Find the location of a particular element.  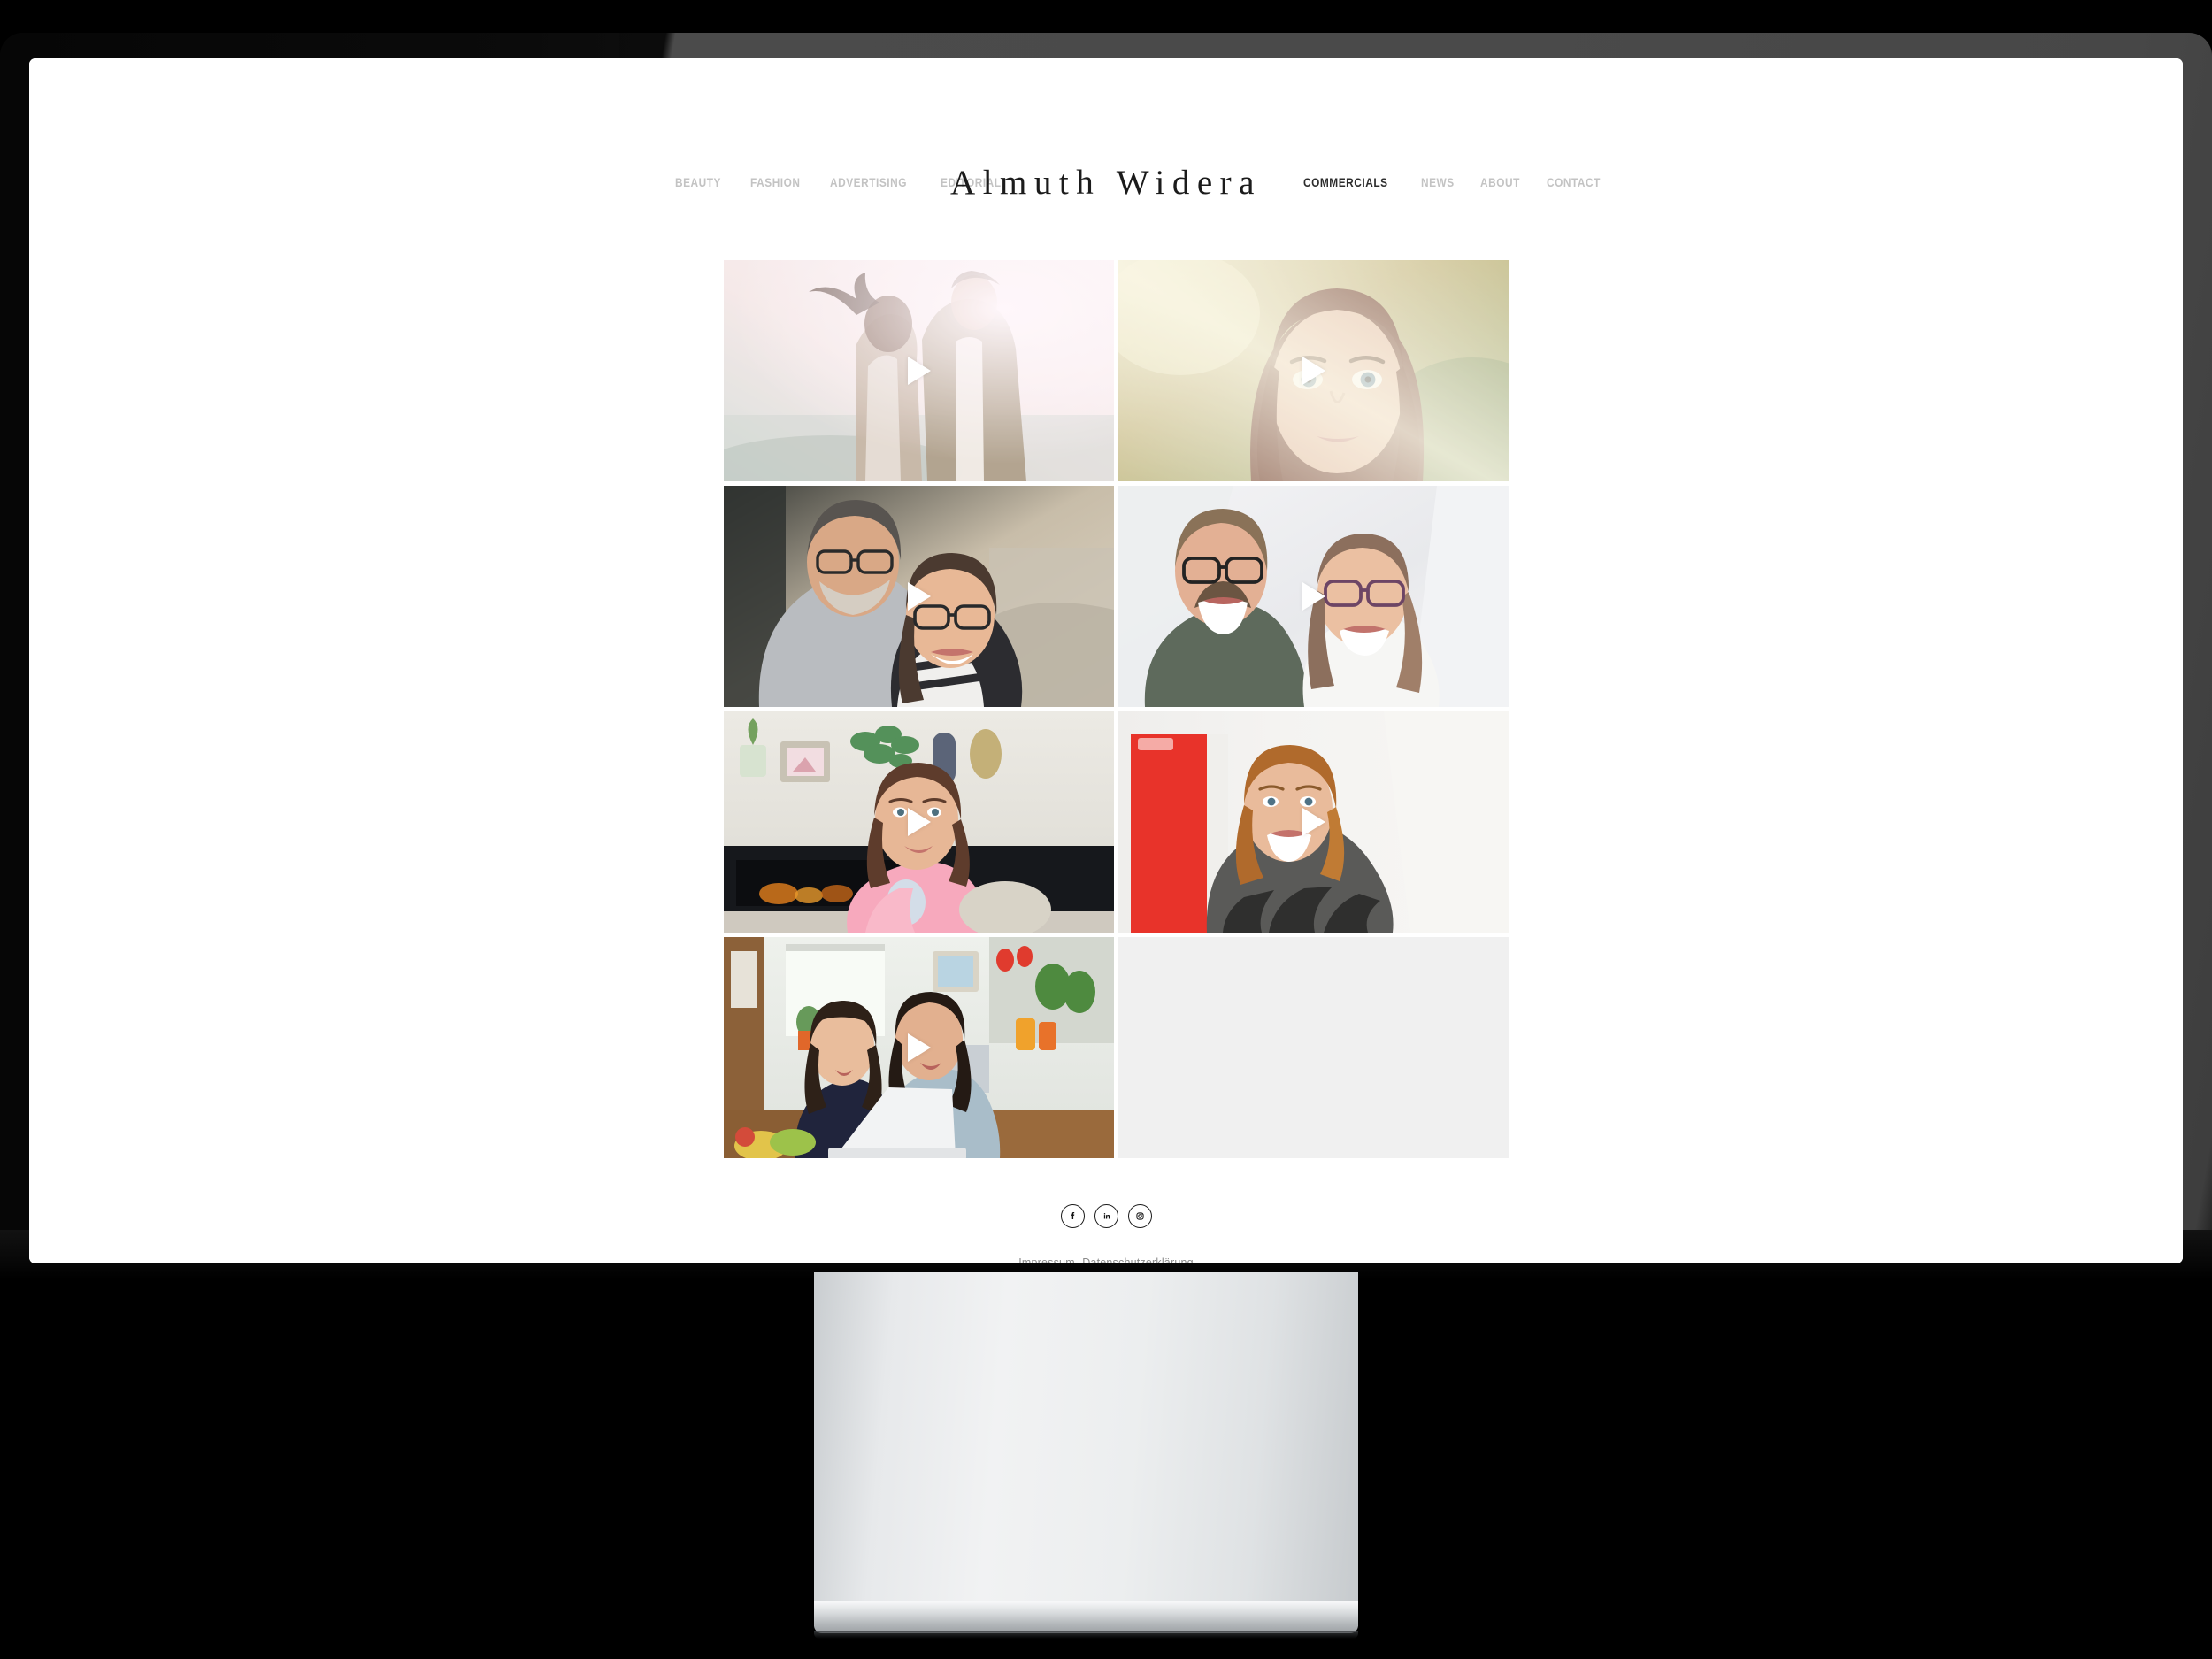

video-thumb-woman-pink-sweater-fireplace is located at coordinates (919, 822).